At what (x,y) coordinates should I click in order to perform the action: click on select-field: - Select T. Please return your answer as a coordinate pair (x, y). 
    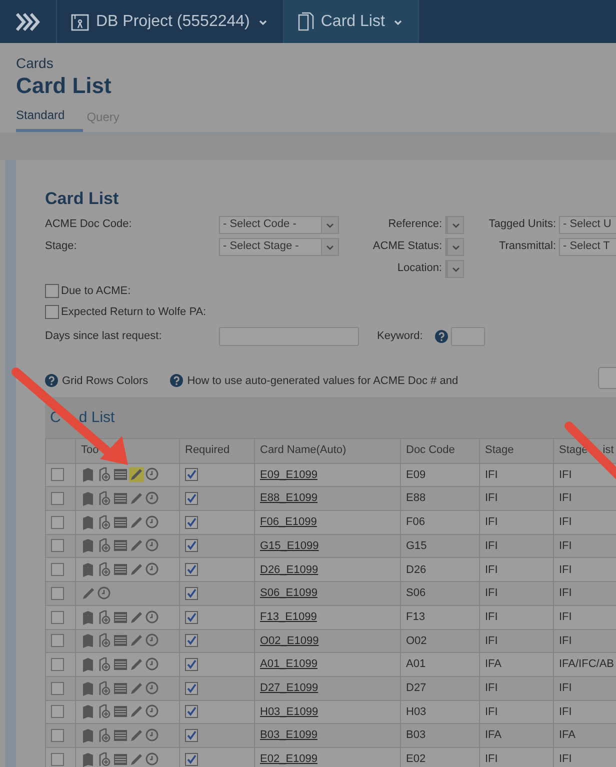
    Looking at the image, I should click on (587, 247).